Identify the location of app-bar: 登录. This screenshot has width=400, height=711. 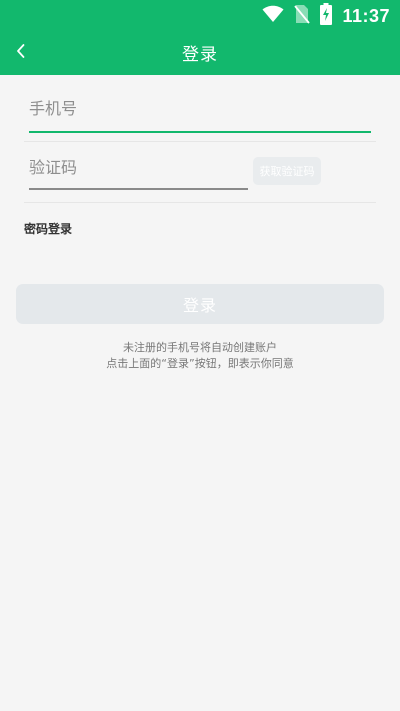
(200, 53).